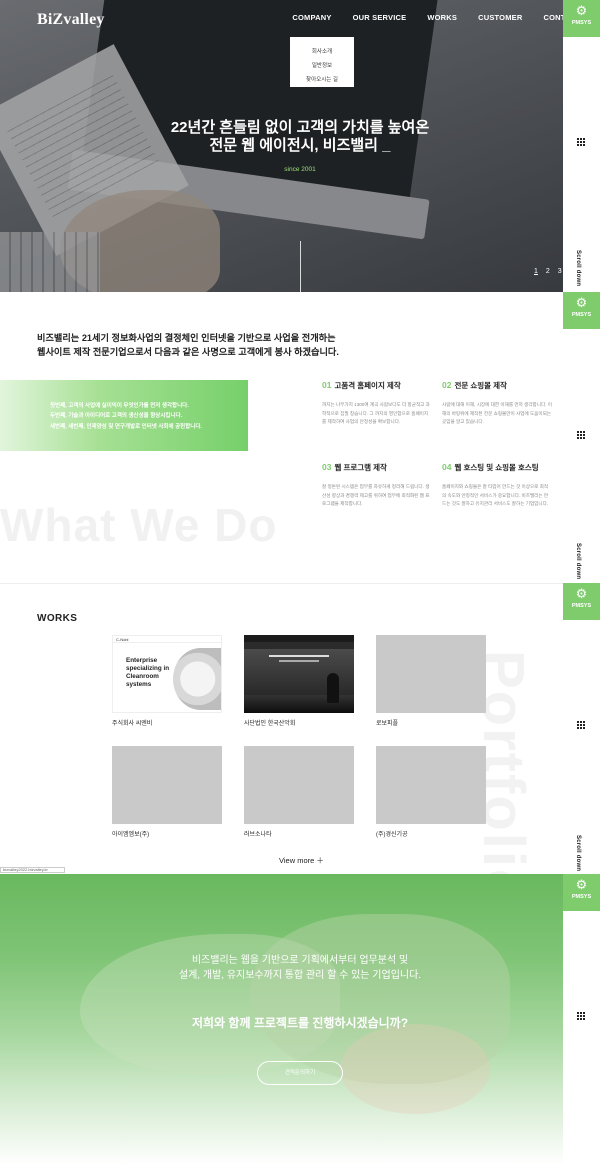 Image resolution: width=600 pixels, height=1165 pixels. I want to click on cta-question: 저희와 함께 프로젝트를 진행하시겠습니까?, so click(300, 1023).